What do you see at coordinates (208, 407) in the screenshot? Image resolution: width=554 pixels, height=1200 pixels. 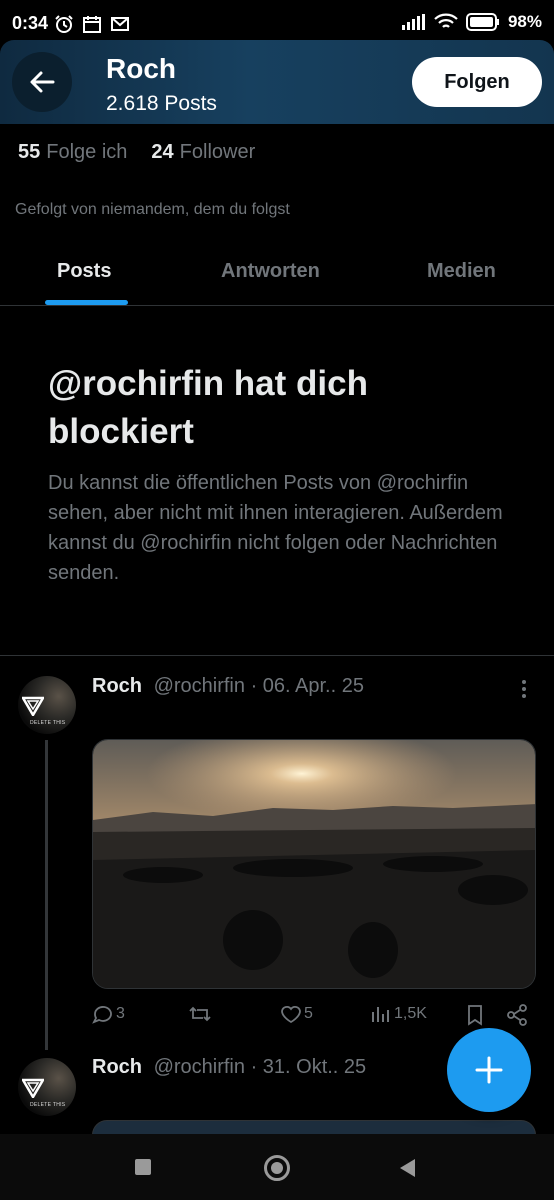 I see `blocked-title: @rochirfin hat dich blockiert` at bounding box center [208, 407].